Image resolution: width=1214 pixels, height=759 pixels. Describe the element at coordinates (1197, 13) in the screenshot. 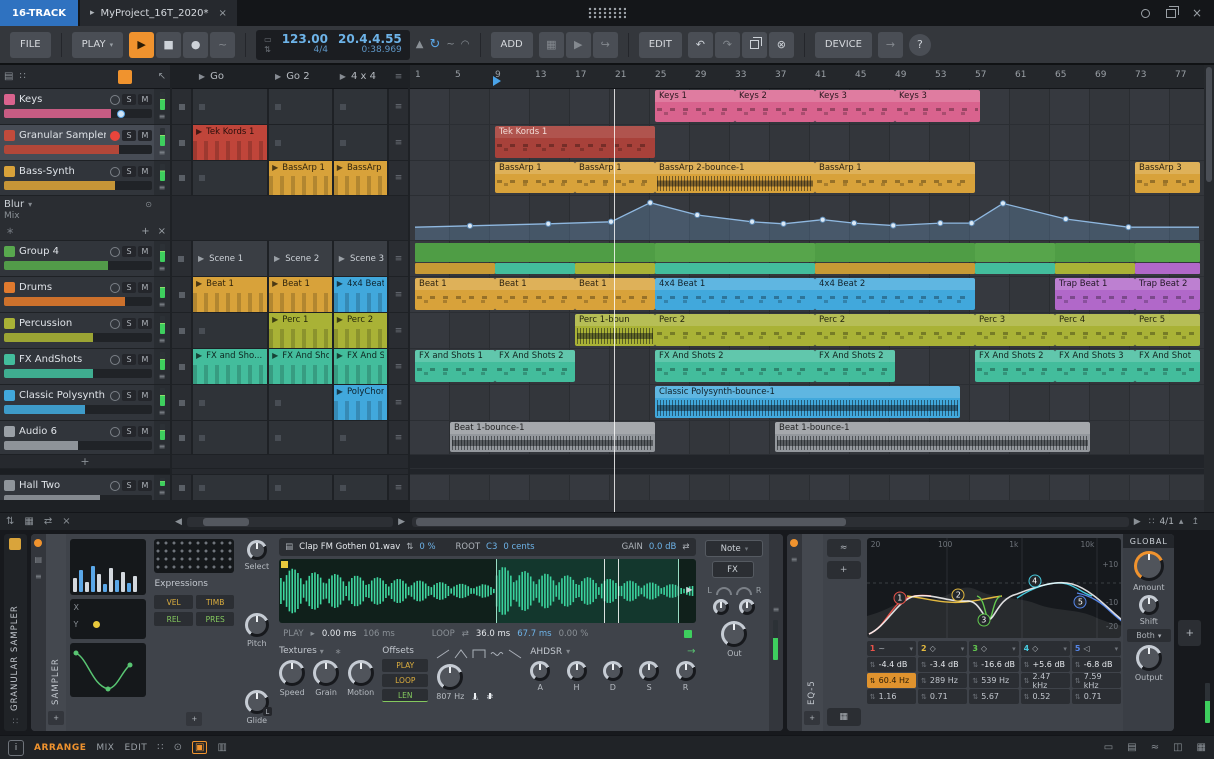

I see `close-icon: ×` at that location.